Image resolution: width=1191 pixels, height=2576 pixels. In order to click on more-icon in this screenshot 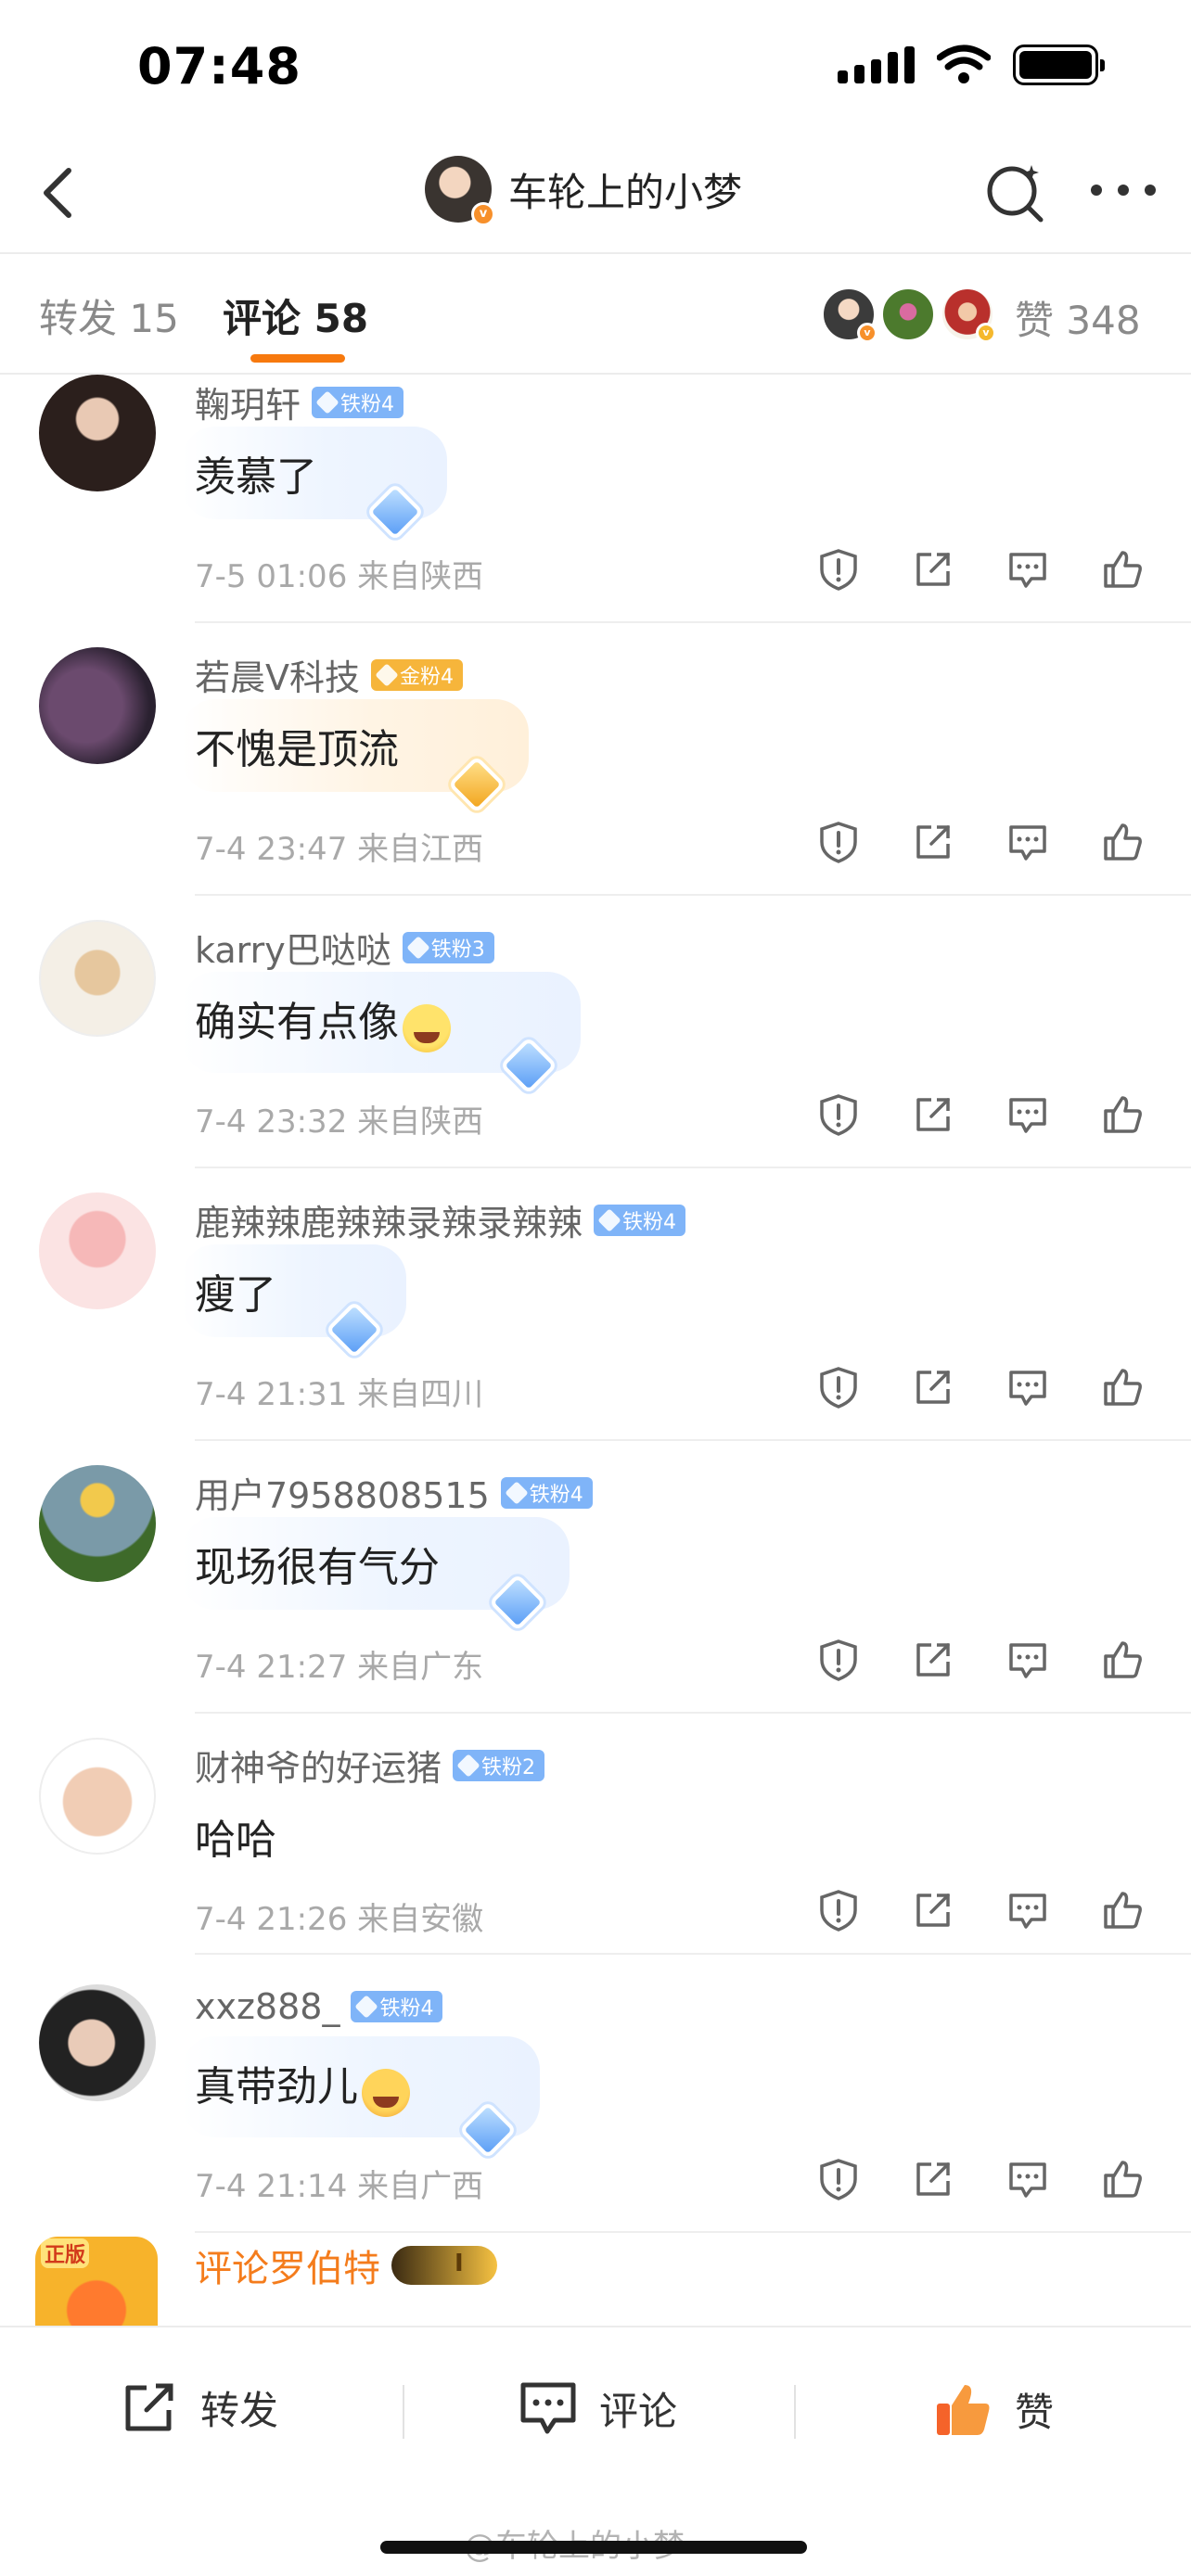, I will do `click(1123, 190)`.